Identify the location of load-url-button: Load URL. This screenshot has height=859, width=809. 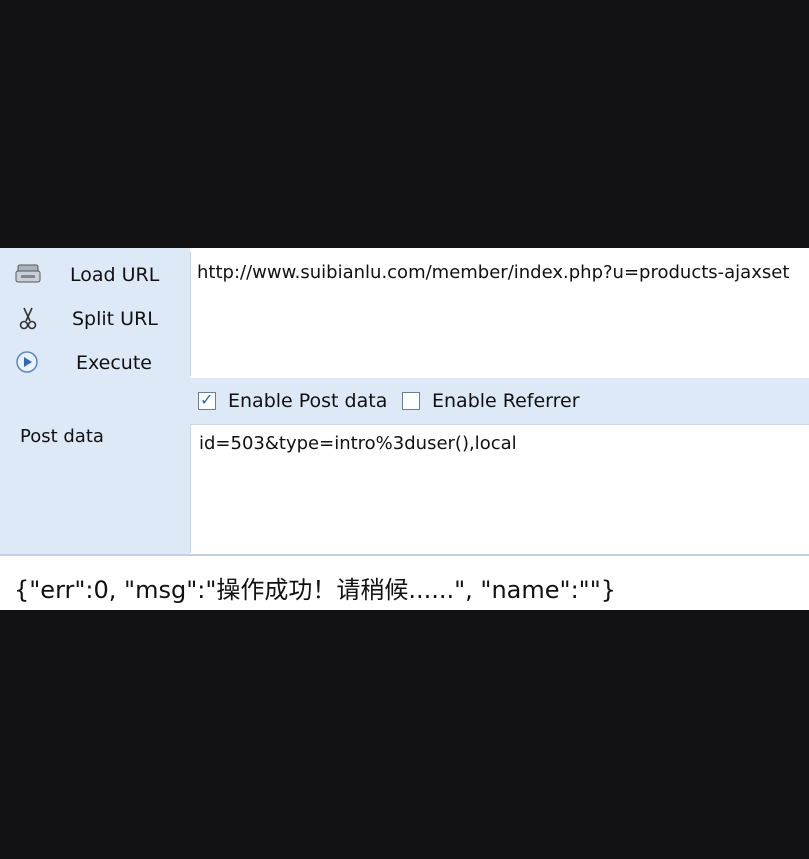
(95, 274).